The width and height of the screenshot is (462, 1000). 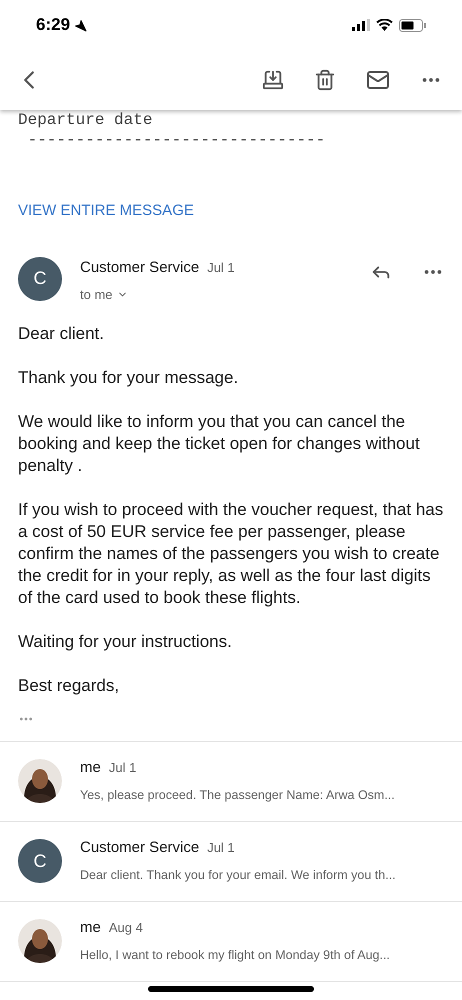 I want to click on archive-icon, so click(x=273, y=80).